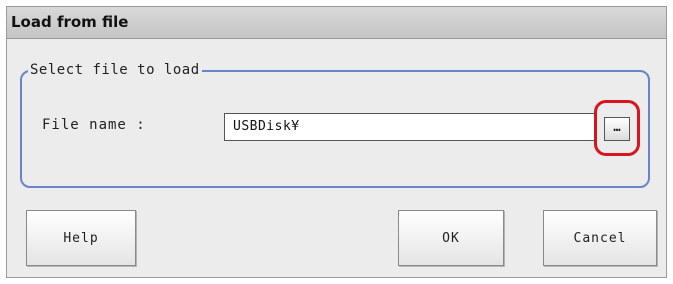 This screenshot has width=673, height=284. Describe the element at coordinates (336, 23) in the screenshot. I see `title-bar: Load from file` at that location.